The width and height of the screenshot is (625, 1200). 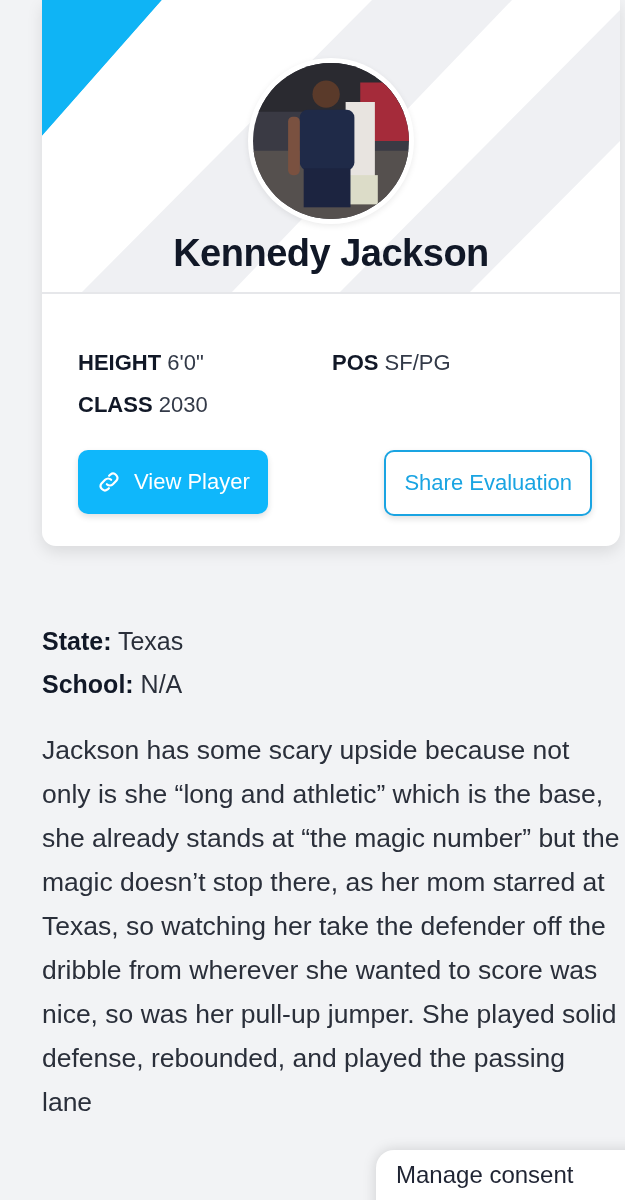 What do you see at coordinates (143, 405) in the screenshot?
I see `stat-text: CLASS 2030` at bounding box center [143, 405].